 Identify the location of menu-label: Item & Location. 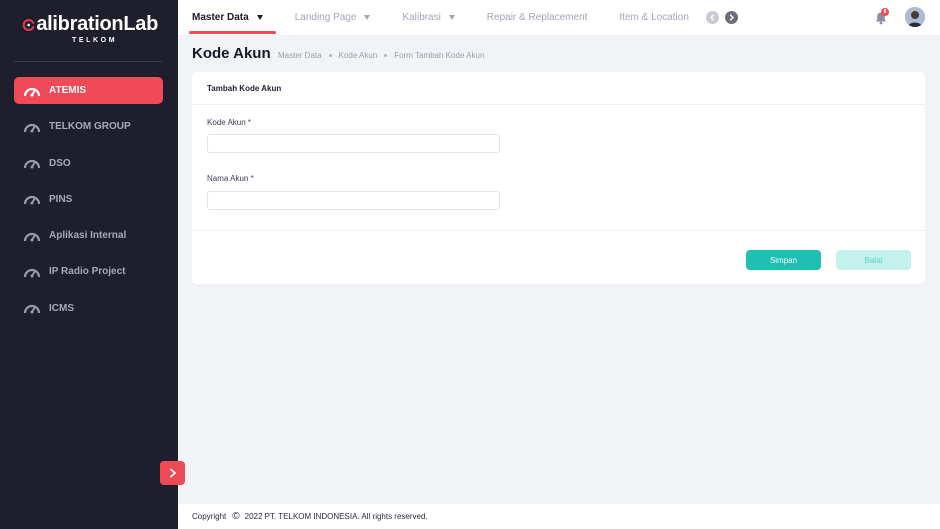
(654, 17).